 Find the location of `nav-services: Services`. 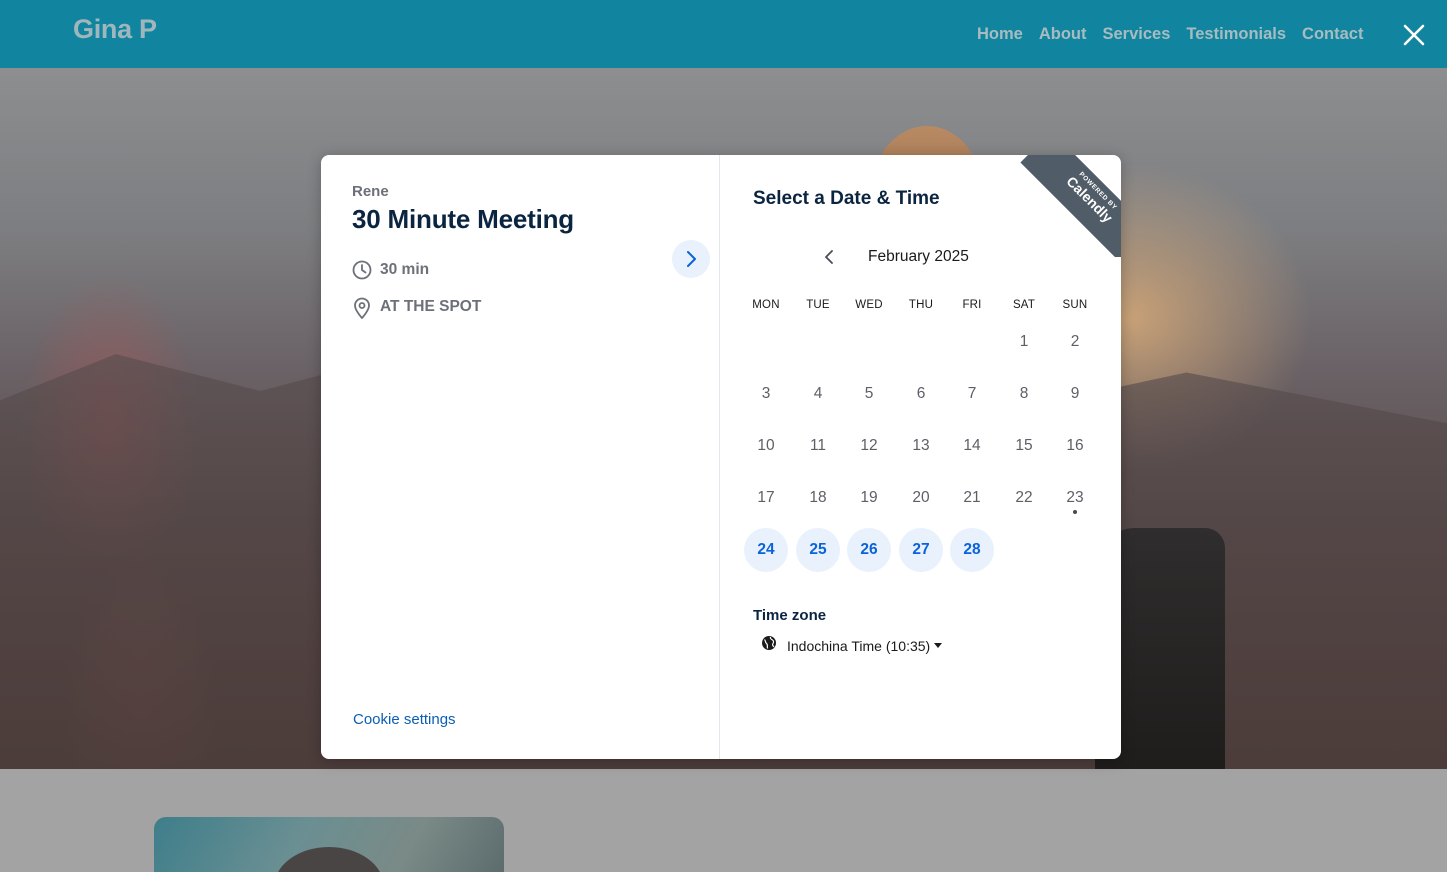

nav-services: Services is located at coordinates (1137, 34).